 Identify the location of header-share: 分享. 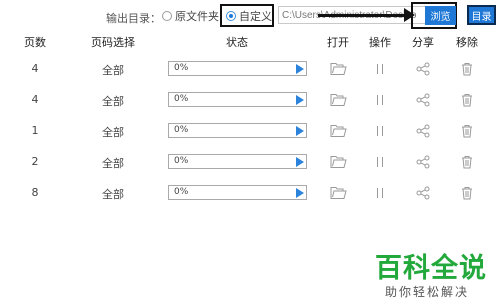
(423, 42).